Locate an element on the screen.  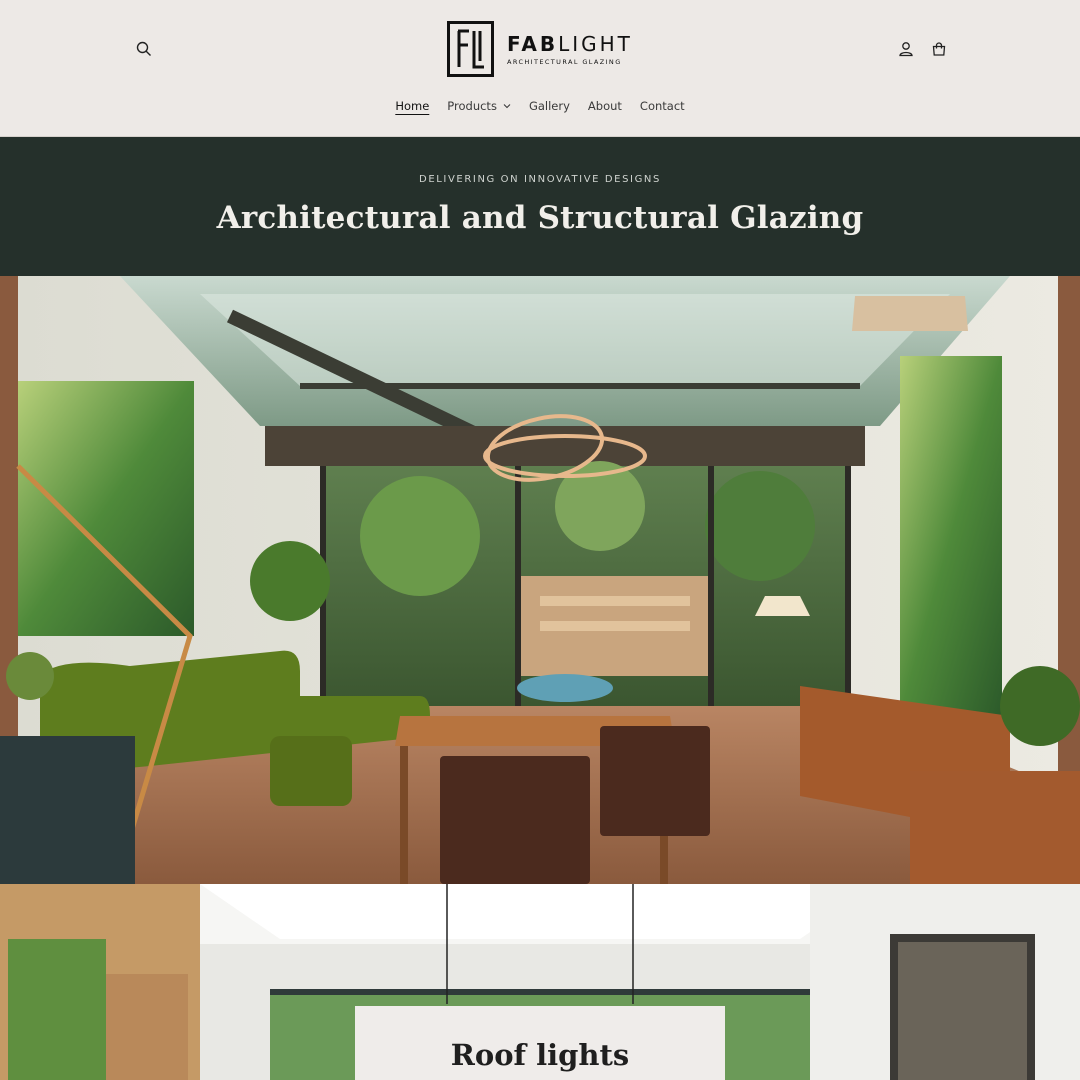
roof-lights-card: Roof lights is located at coordinates (540, 1043).